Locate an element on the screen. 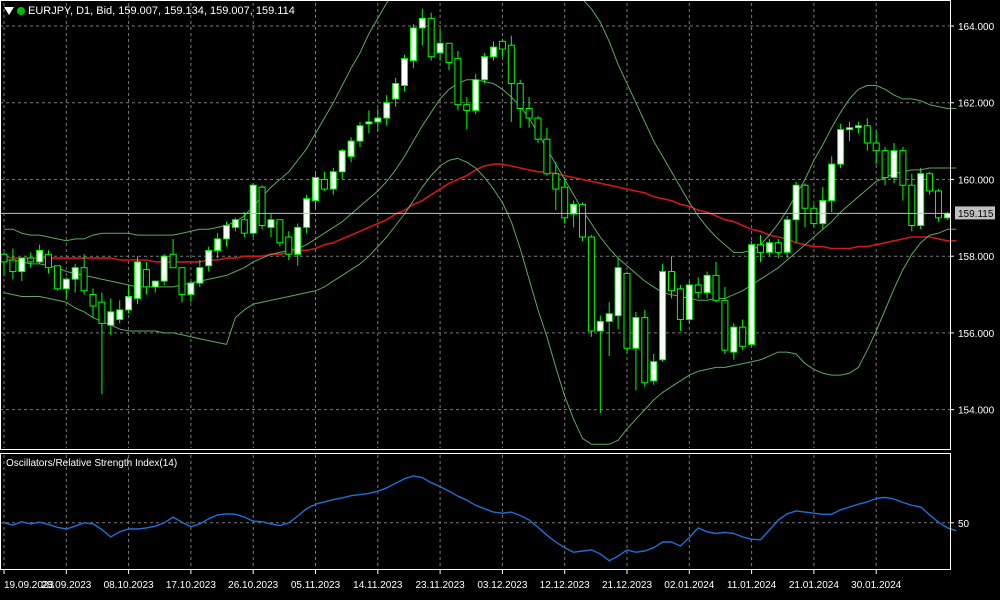 The image size is (1000, 600). x-tick-label: 02.01.2024 is located at coordinates (689, 585).